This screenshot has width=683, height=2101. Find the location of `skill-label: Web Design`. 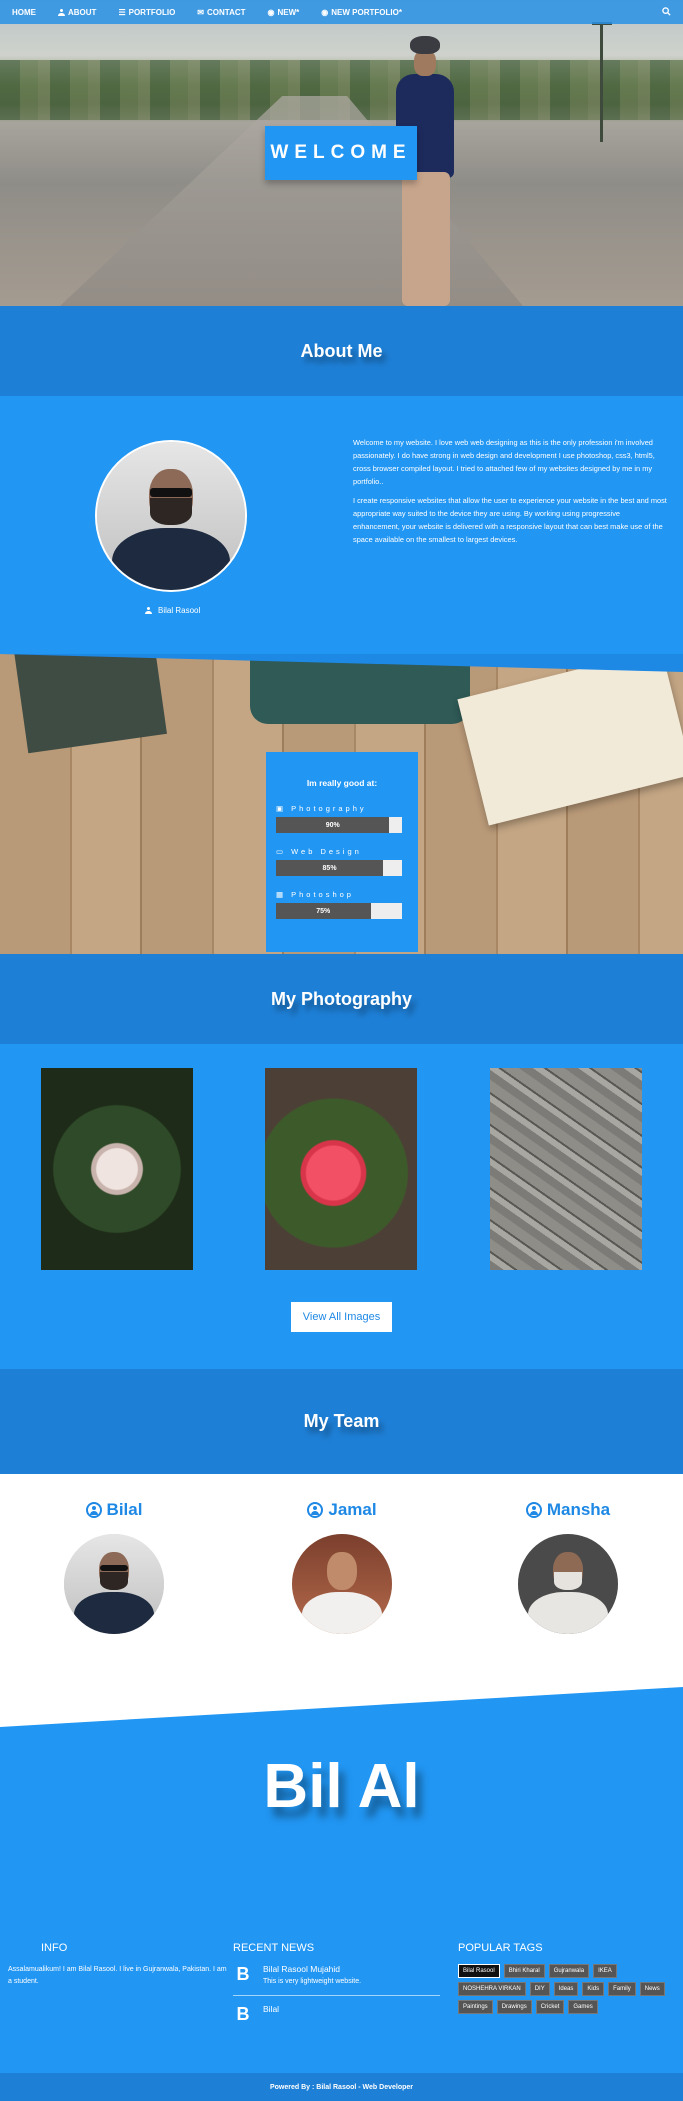

skill-label: Web Design is located at coordinates (326, 851).